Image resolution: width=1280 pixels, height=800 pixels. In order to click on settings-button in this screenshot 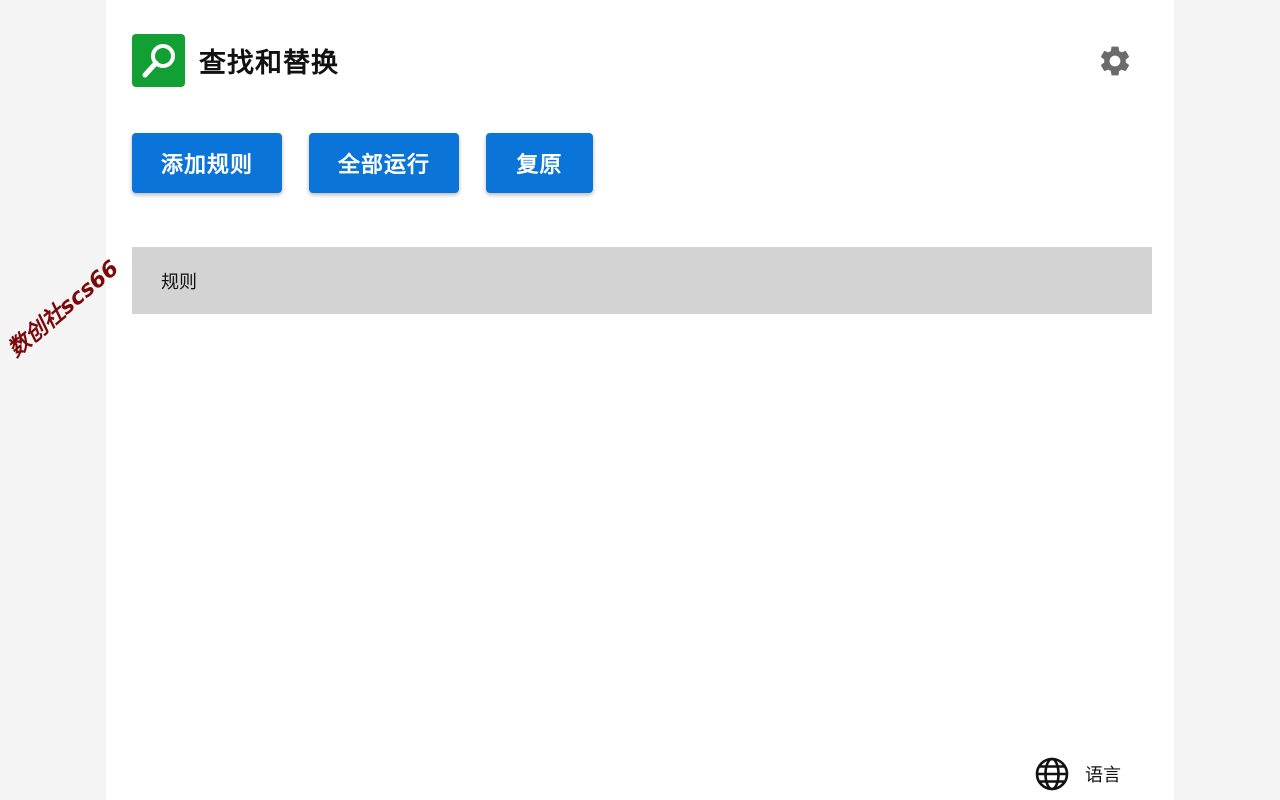, I will do `click(1115, 61)`.